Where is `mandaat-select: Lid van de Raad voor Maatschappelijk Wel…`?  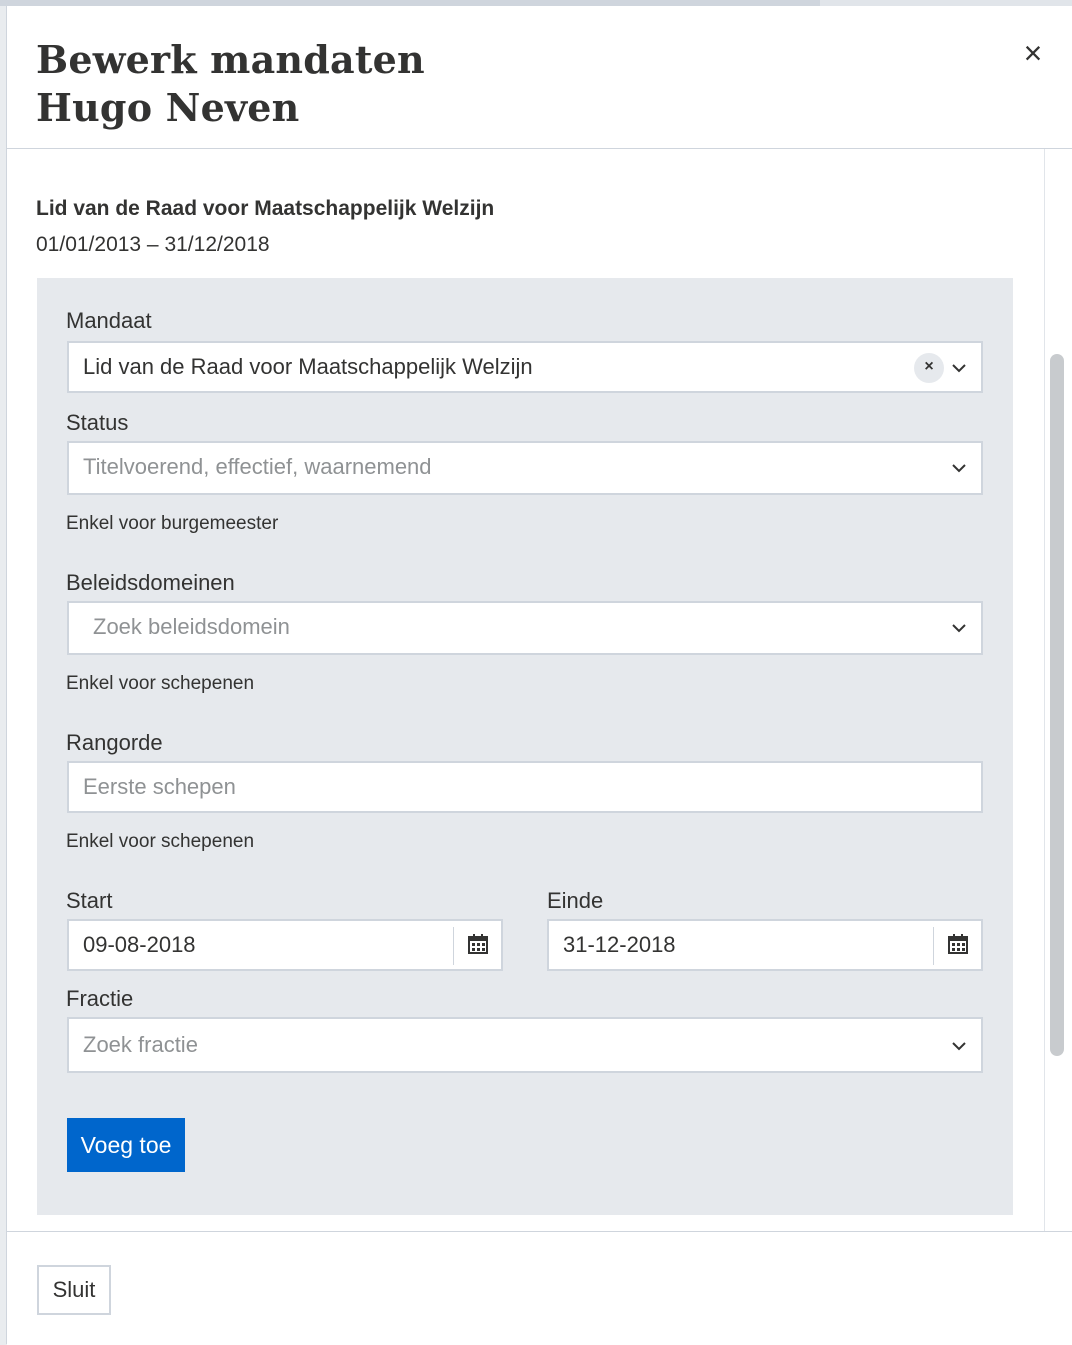
mandaat-select: Lid van de Raad voor Maatschappelijk Wel… is located at coordinates (525, 367).